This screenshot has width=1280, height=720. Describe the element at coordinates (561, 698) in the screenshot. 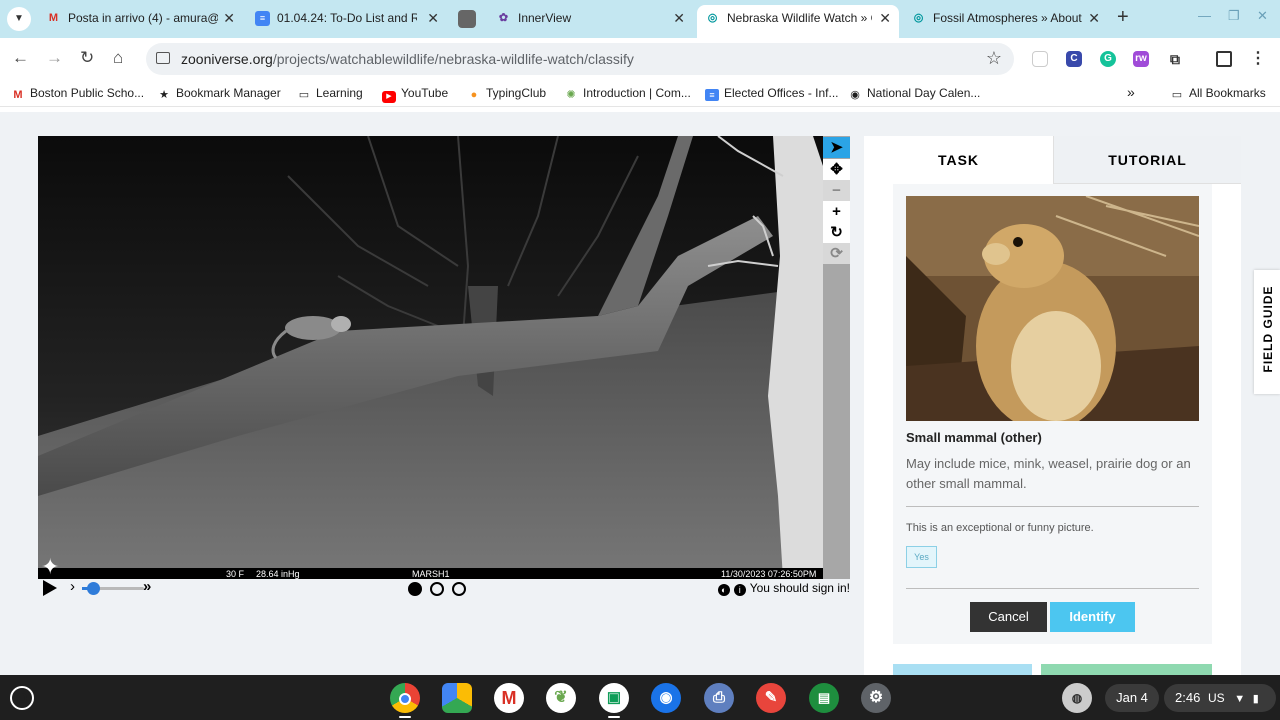

I see `bamboo-app-icon: ❦` at that location.